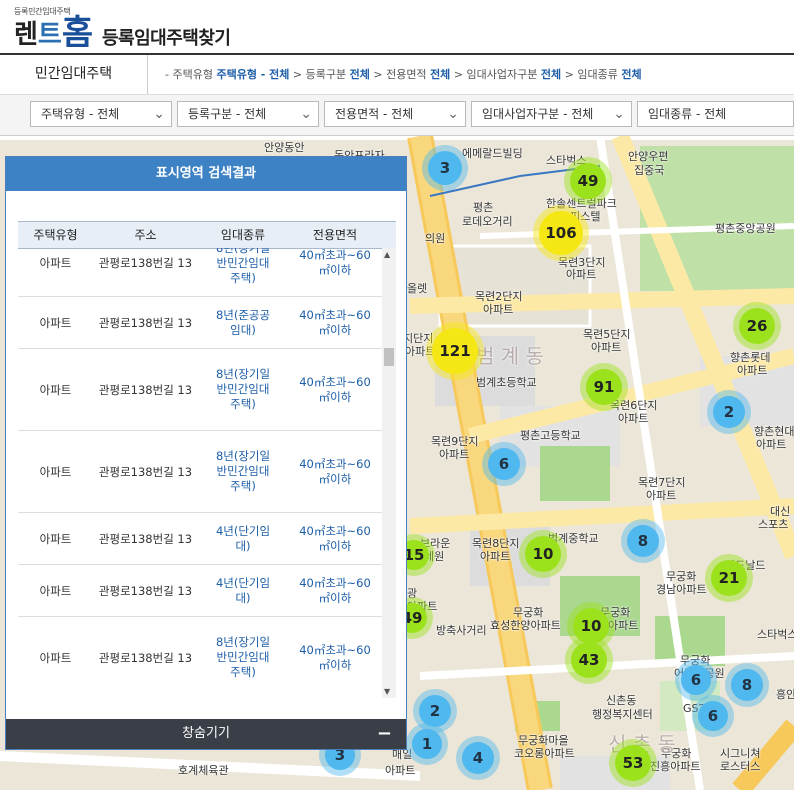 The height and width of the screenshot is (790, 794). Describe the element at coordinates (319, 74) in the screenshot. I see `crumb-registration-key: > 등록구분` at that location.